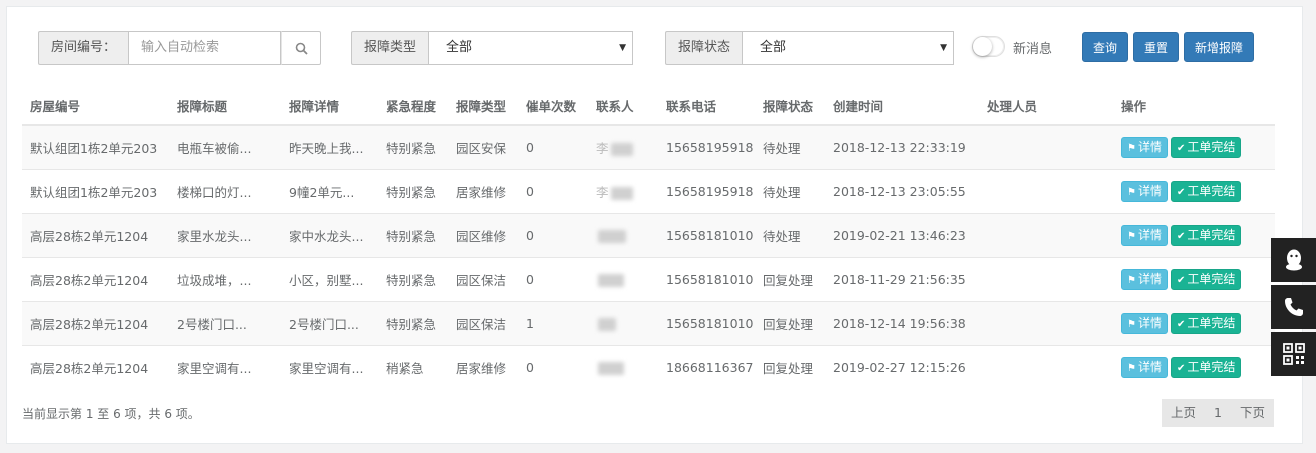 This screenshot has width=1316, height=453. Describe the element at coordinates (1252, 413) in the screenshot. I see `next-page-button: 下页` at that location.